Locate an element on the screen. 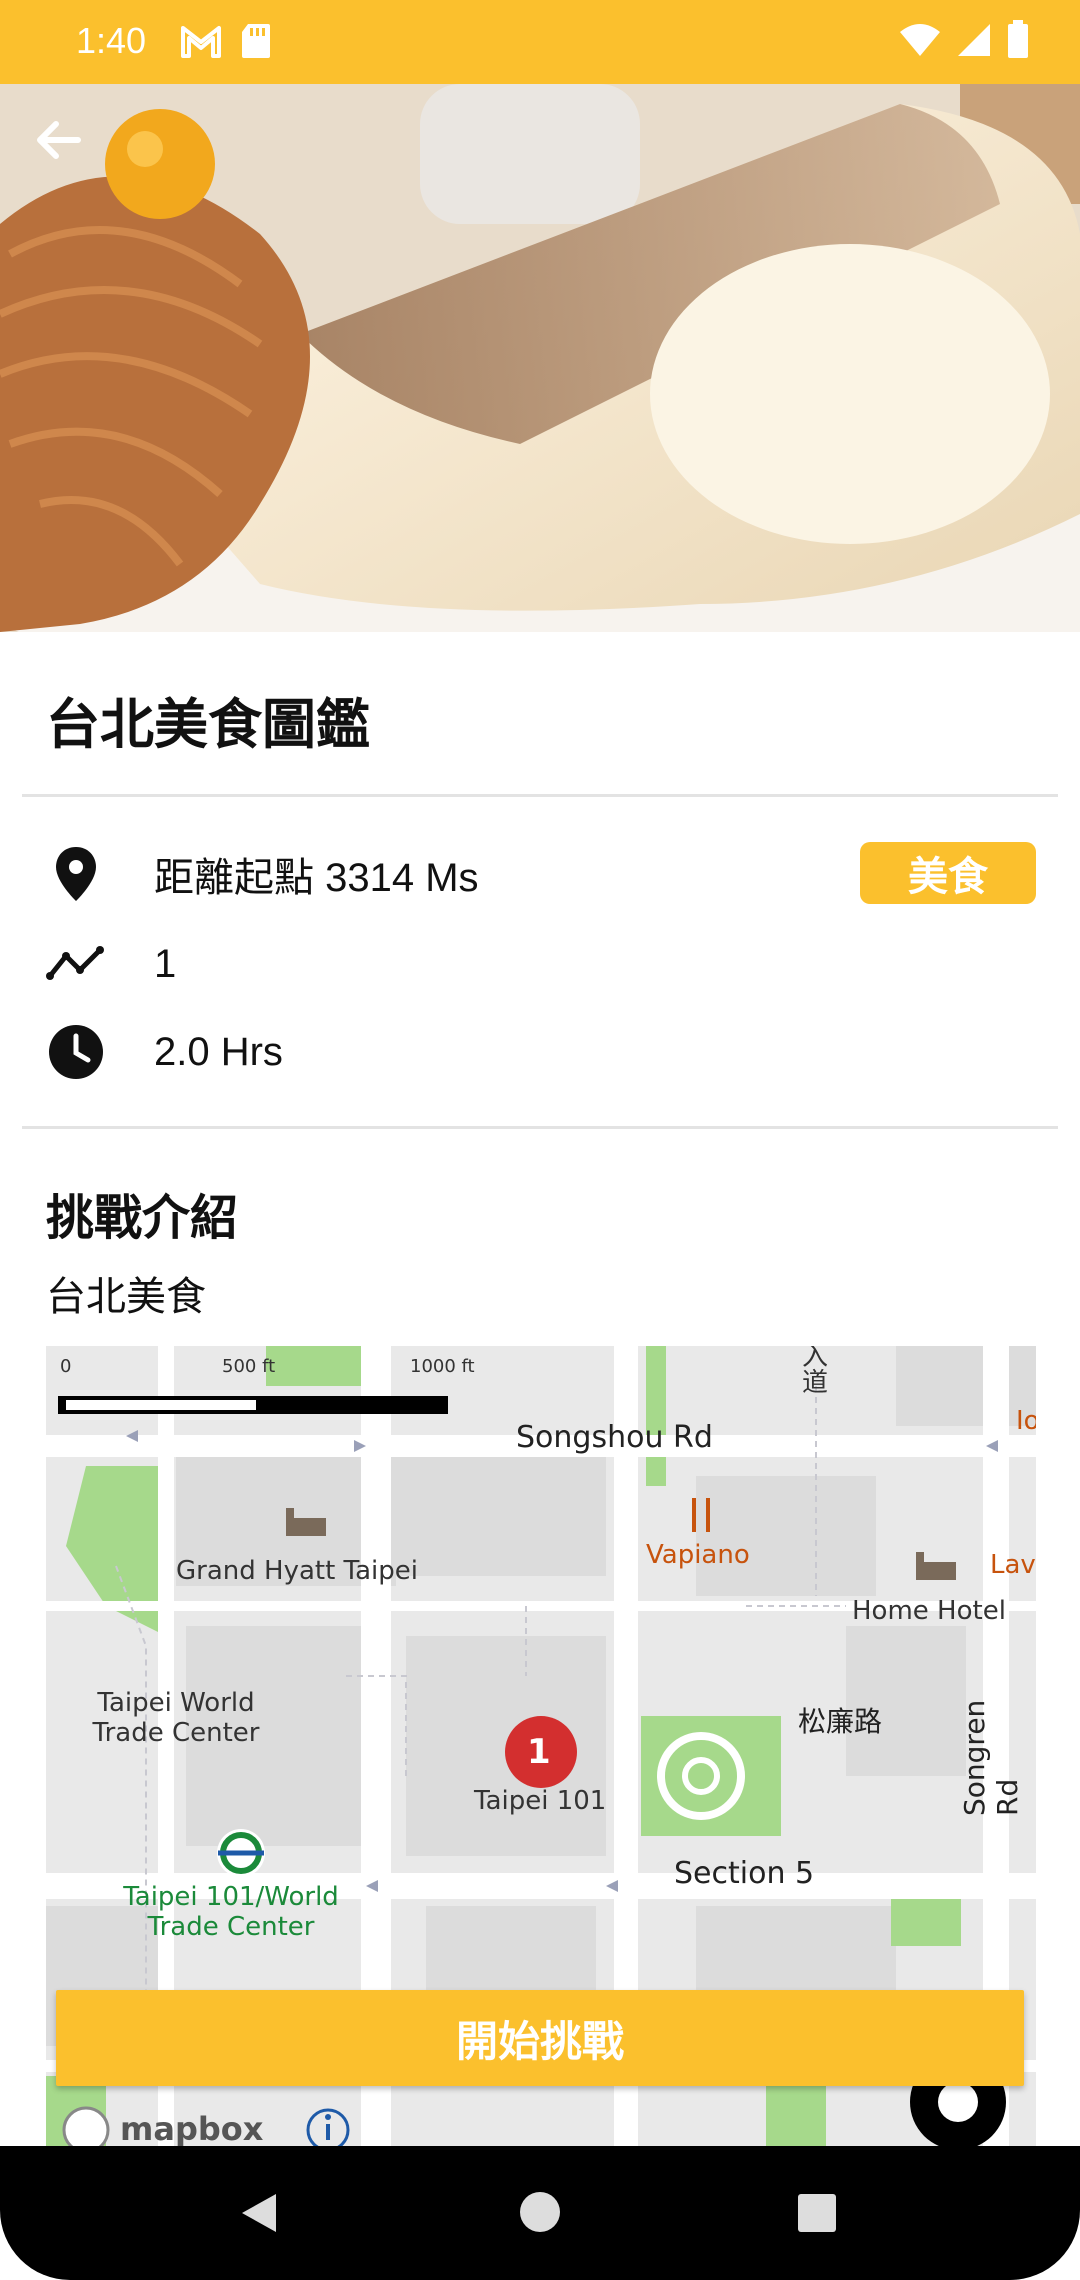 The width and height of the screenshot is (1080, 2280). signal-icon is located at coordinates (974, 40).